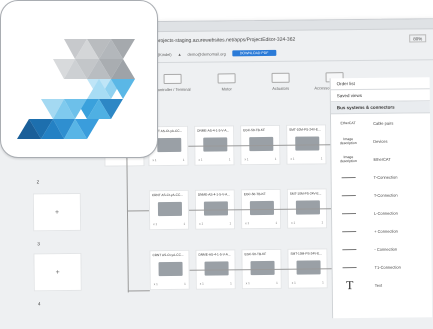  Describe the element at coordinates (226, 78) in the screenshot. I see `motor-icon` at that location.